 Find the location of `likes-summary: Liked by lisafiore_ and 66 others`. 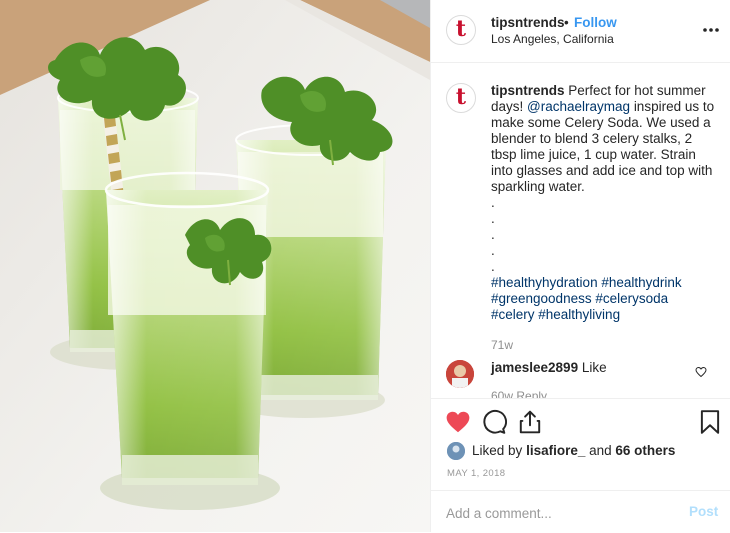

likes-summary: Liked by lisafiore_ and 66 others is located at coordinates (573, 450).